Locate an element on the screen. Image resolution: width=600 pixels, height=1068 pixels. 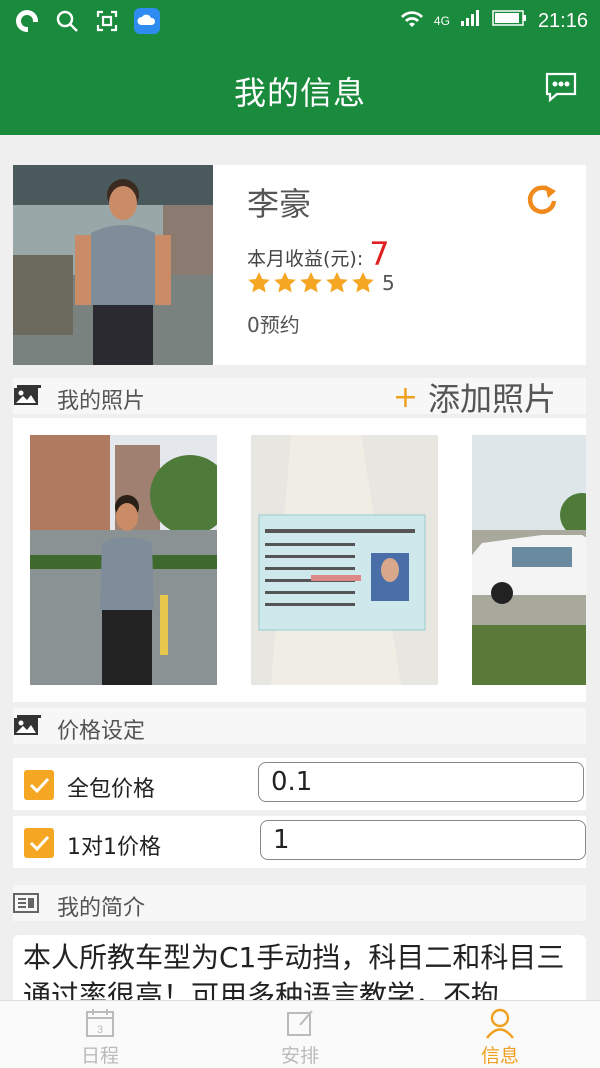
tab-arrange: 安排 is located at coordinates (300, 1034).